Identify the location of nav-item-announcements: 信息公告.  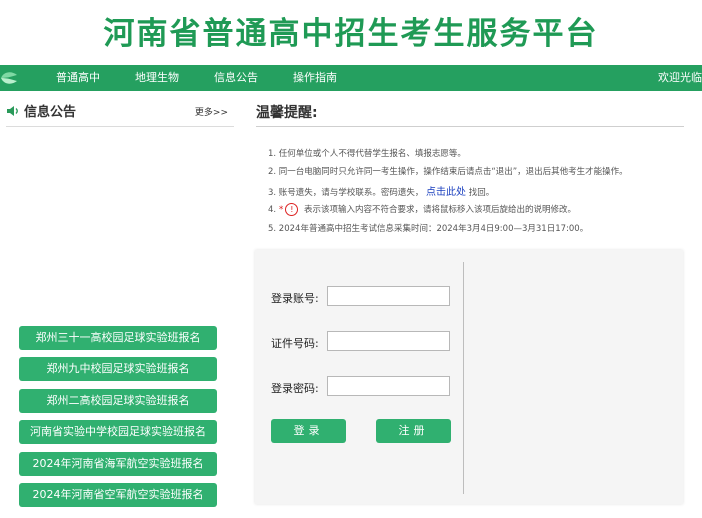
(236, 78).